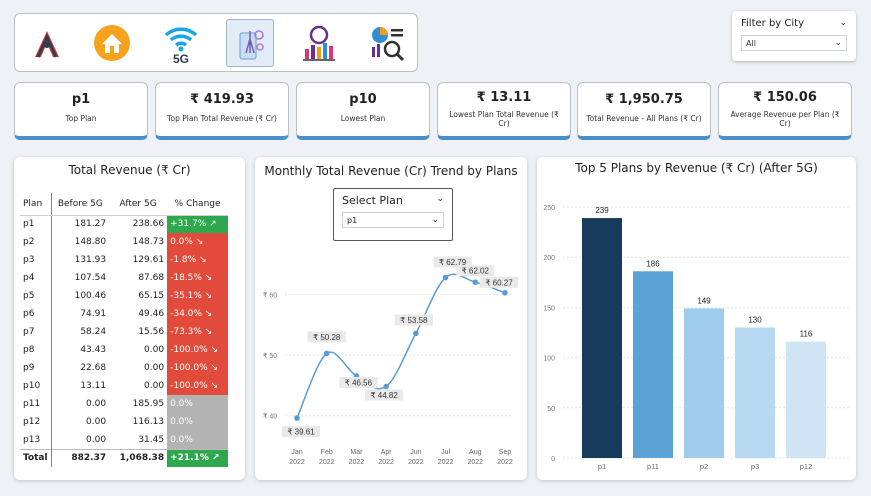 The width and height of the screenshot is (871, 496). Describe the element at coordinates (124, 314) in the screenshot. I see `table-row: p6 74.91 49.46 -34.0% ↘` at that location.